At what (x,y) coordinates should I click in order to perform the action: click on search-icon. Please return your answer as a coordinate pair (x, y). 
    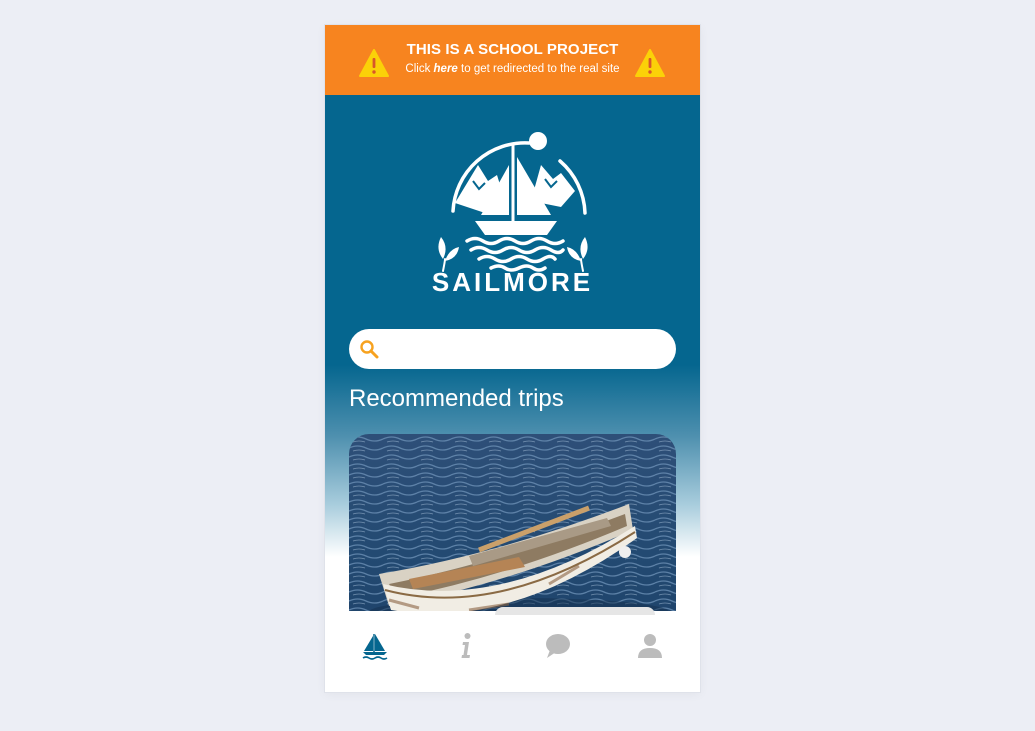
    Looking at the image, I should click on (369, 349).